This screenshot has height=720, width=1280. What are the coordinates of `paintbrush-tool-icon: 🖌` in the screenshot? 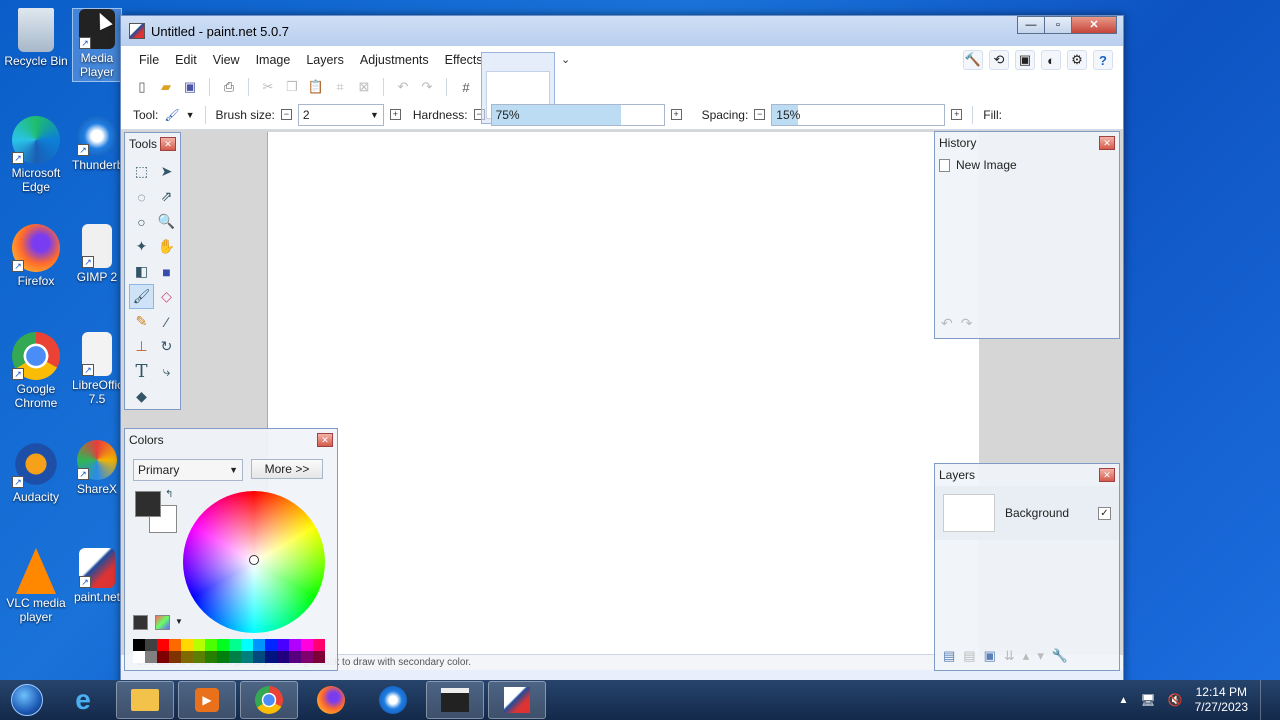 It's located at (171, 115).